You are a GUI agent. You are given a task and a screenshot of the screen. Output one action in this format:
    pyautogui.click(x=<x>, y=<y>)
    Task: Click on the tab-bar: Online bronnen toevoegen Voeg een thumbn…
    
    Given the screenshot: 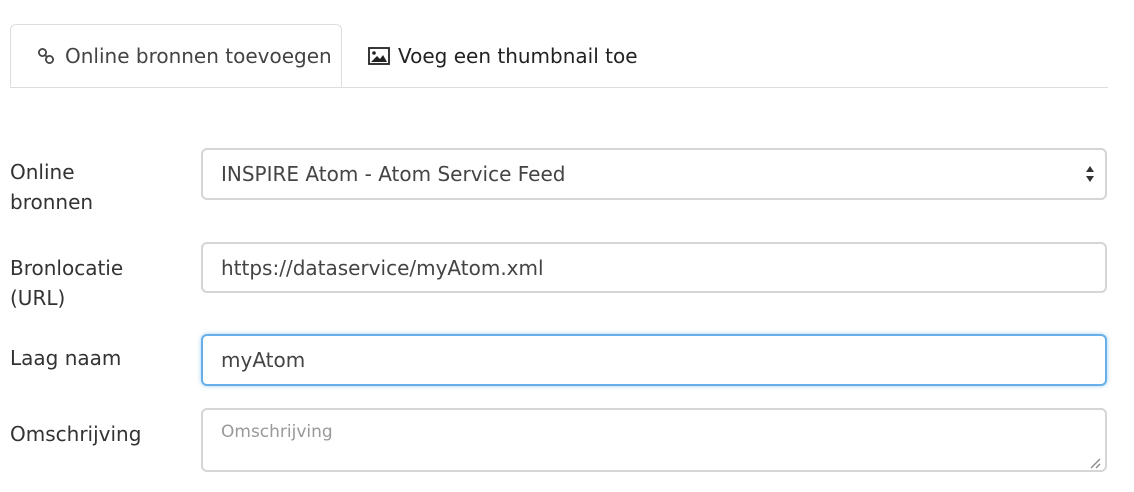 What is the action you would take?
    pyautogui.click(x=559, y=56)
    